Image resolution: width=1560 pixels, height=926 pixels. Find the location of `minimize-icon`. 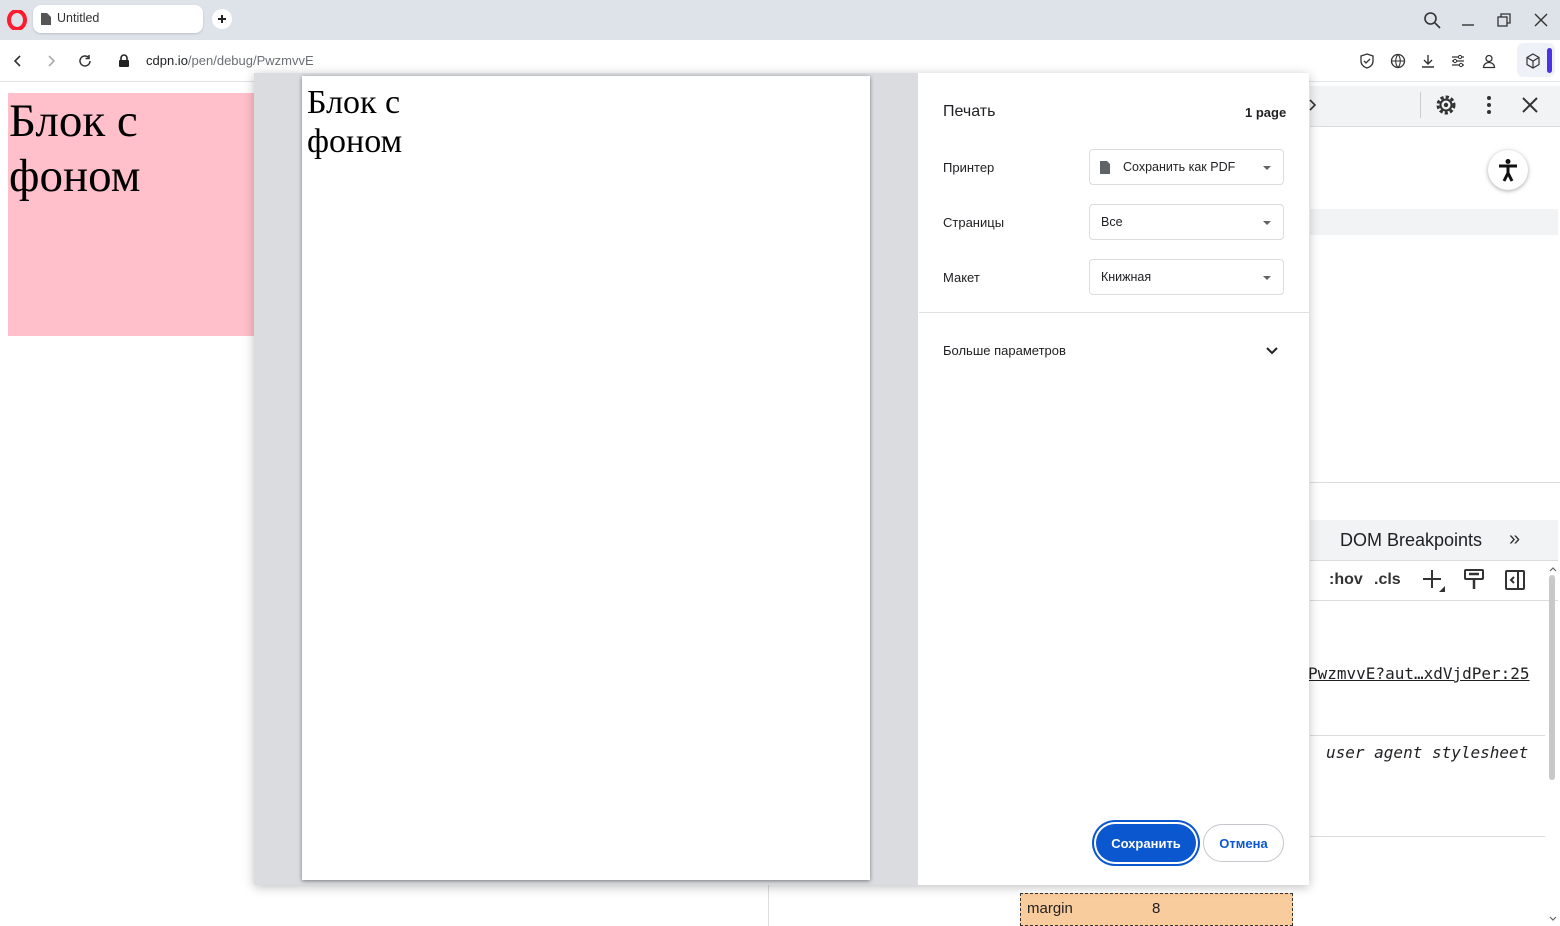

minimize-icon is located at coordinates (1468, 25).